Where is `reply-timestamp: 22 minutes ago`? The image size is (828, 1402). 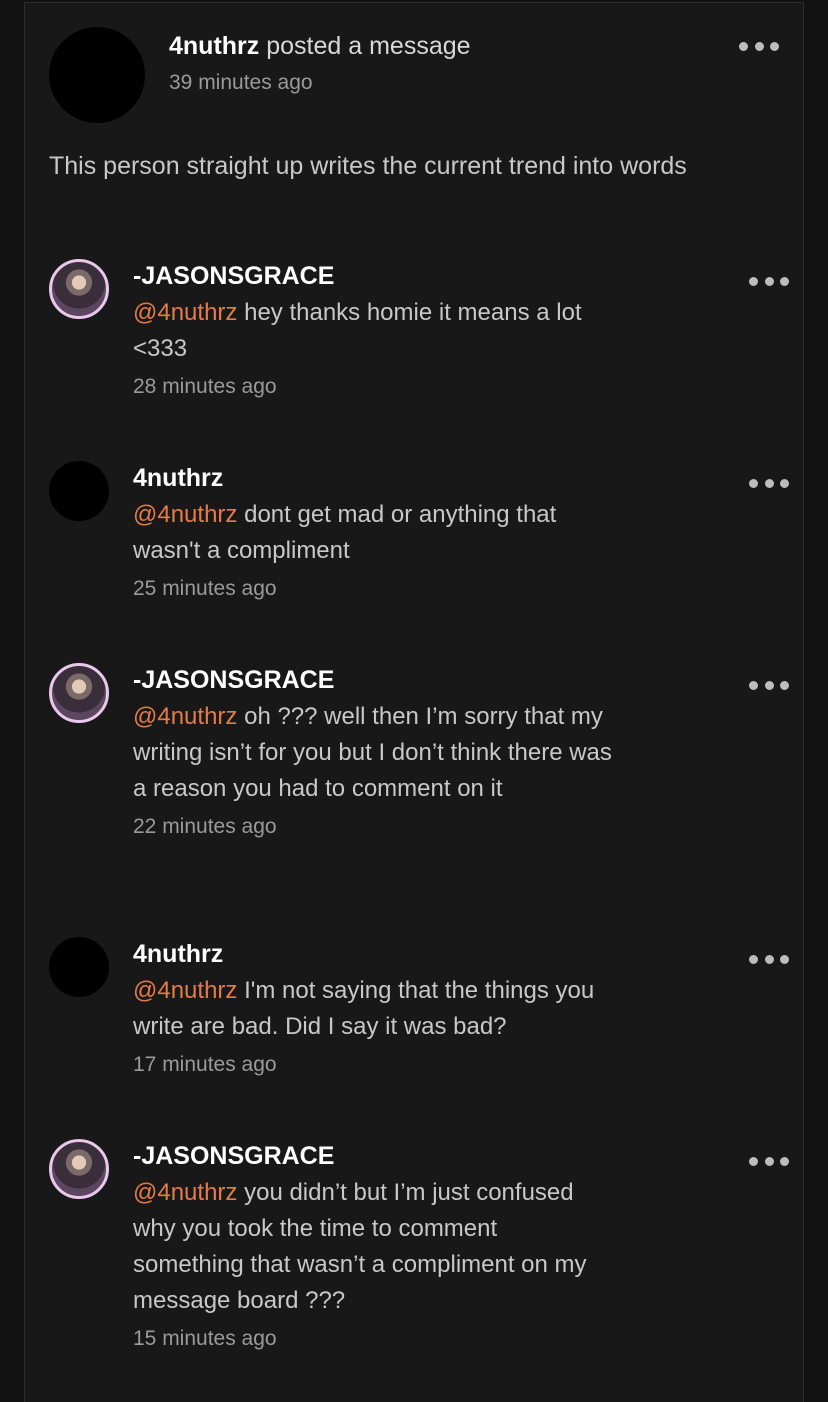 reply-timestamp: 22 minutes ago is located at coordinates (205, 826).